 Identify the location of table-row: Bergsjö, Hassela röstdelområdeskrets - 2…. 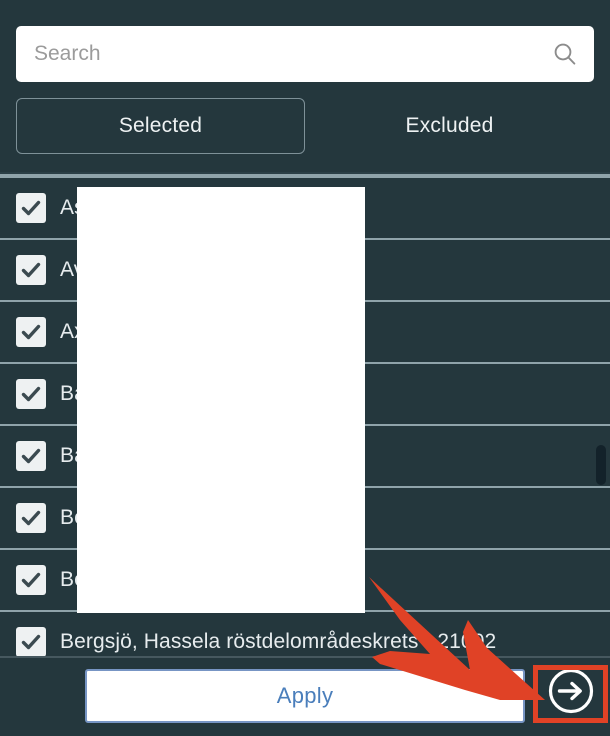
(305, 634).